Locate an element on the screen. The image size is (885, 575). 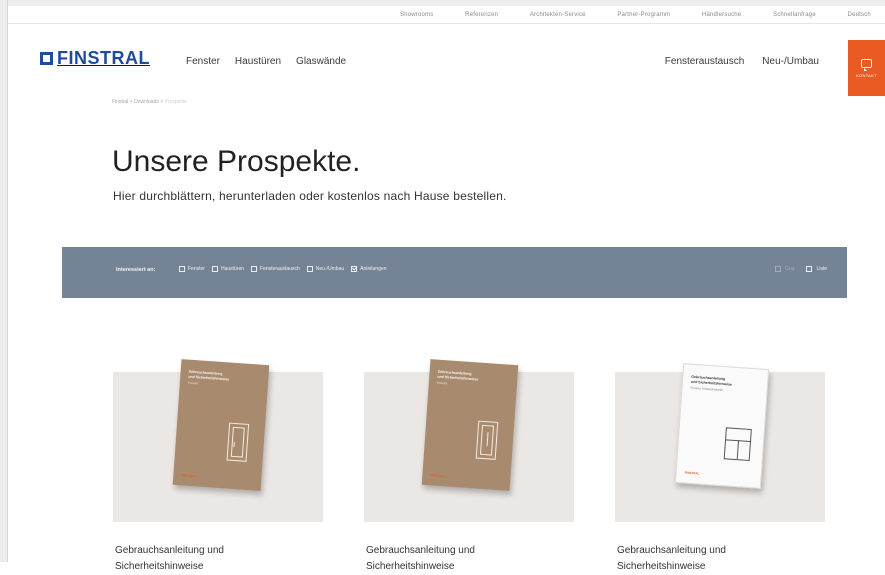
breadcrumb: Finstral > Downloads > Prospekte is located at coordinates (149, 102).